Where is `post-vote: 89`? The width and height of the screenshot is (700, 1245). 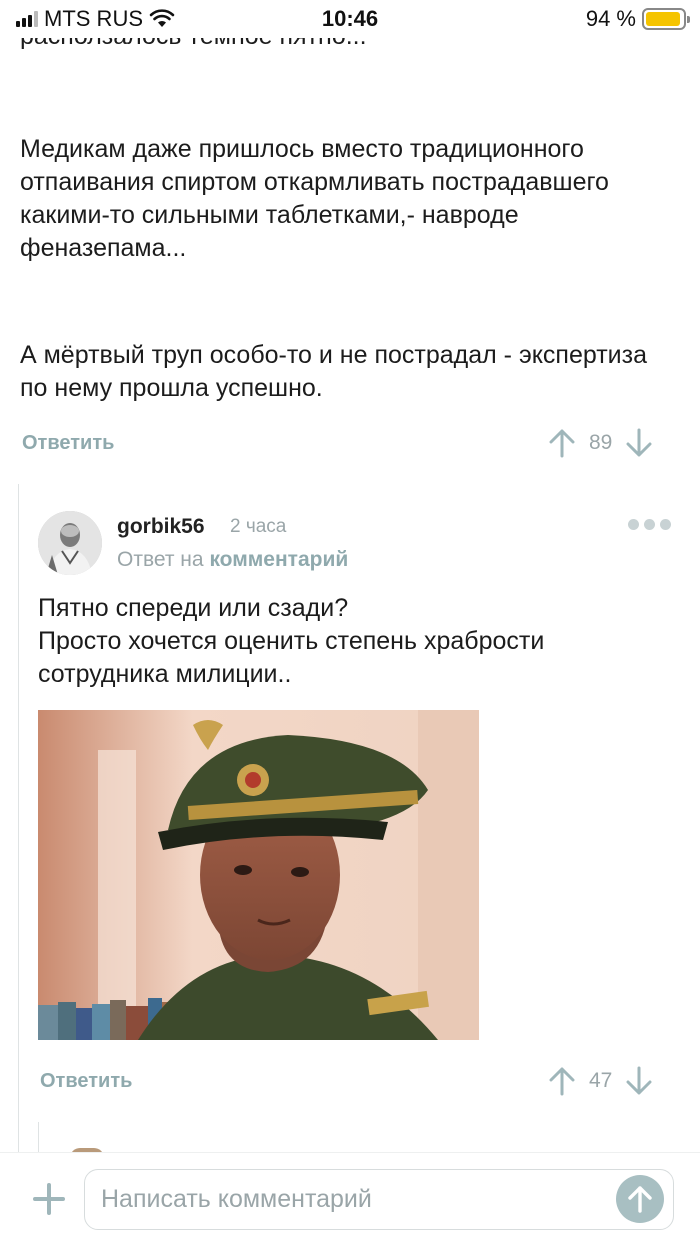
post-vote: 89 is located at coordinates (600, 443).